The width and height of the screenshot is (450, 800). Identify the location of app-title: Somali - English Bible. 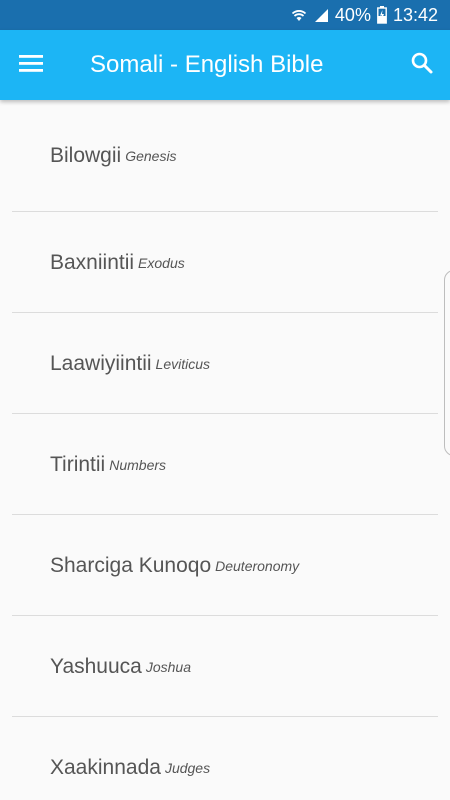
(207, 64).